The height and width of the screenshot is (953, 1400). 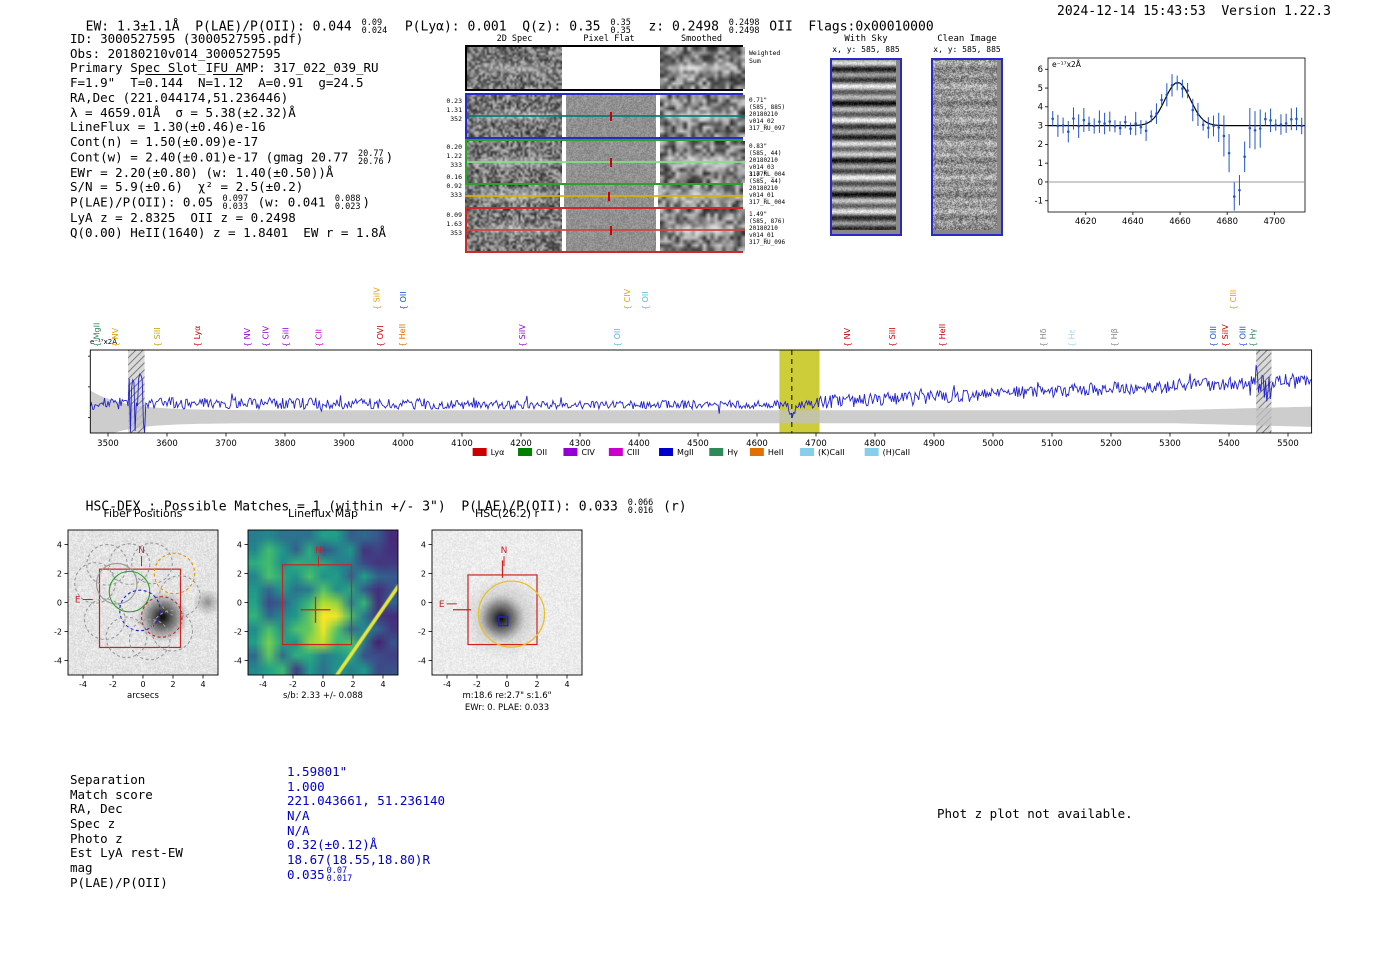 What do you see at coordinates (701, 39) in the screenshot?
I see `col-header-smoothed: Smoothed` at bounding box center [701, 39].